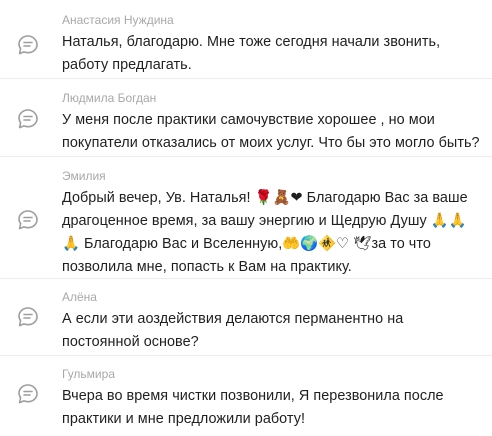  Describe the element at coordinates (118, 20) in the screenshot. I see `comment-author: Анастасия Нуждина` at that location.